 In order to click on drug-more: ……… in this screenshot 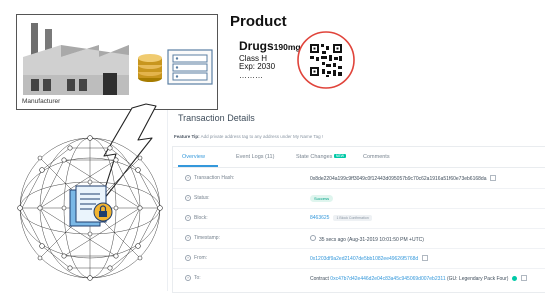, I will do `click(251, 76)`.